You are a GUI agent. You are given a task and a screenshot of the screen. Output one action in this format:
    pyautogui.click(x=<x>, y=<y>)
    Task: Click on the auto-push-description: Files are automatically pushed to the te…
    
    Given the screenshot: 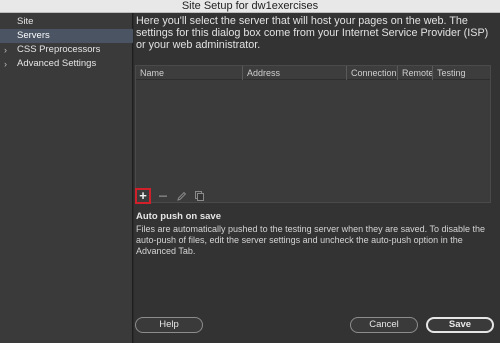 What is the action you would take?
    pyautogui.click(x=311, y=240)
    